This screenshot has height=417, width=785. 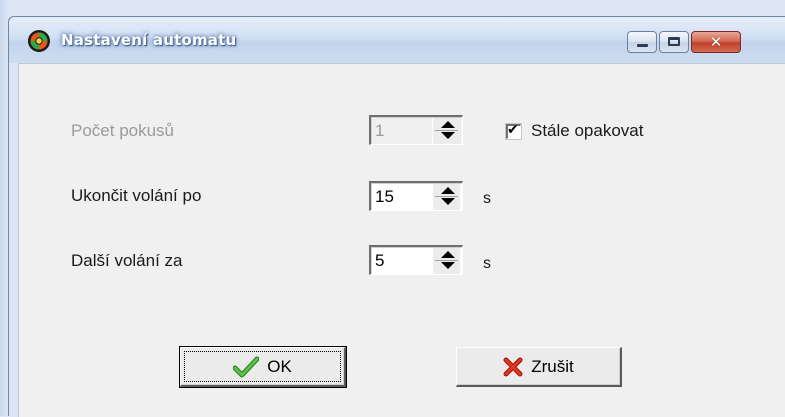 What do you see at coordinates (587, 131) in the screenshot?
I see `repeat-always-label: Stále opakovat` at bounding box center [587, 131].